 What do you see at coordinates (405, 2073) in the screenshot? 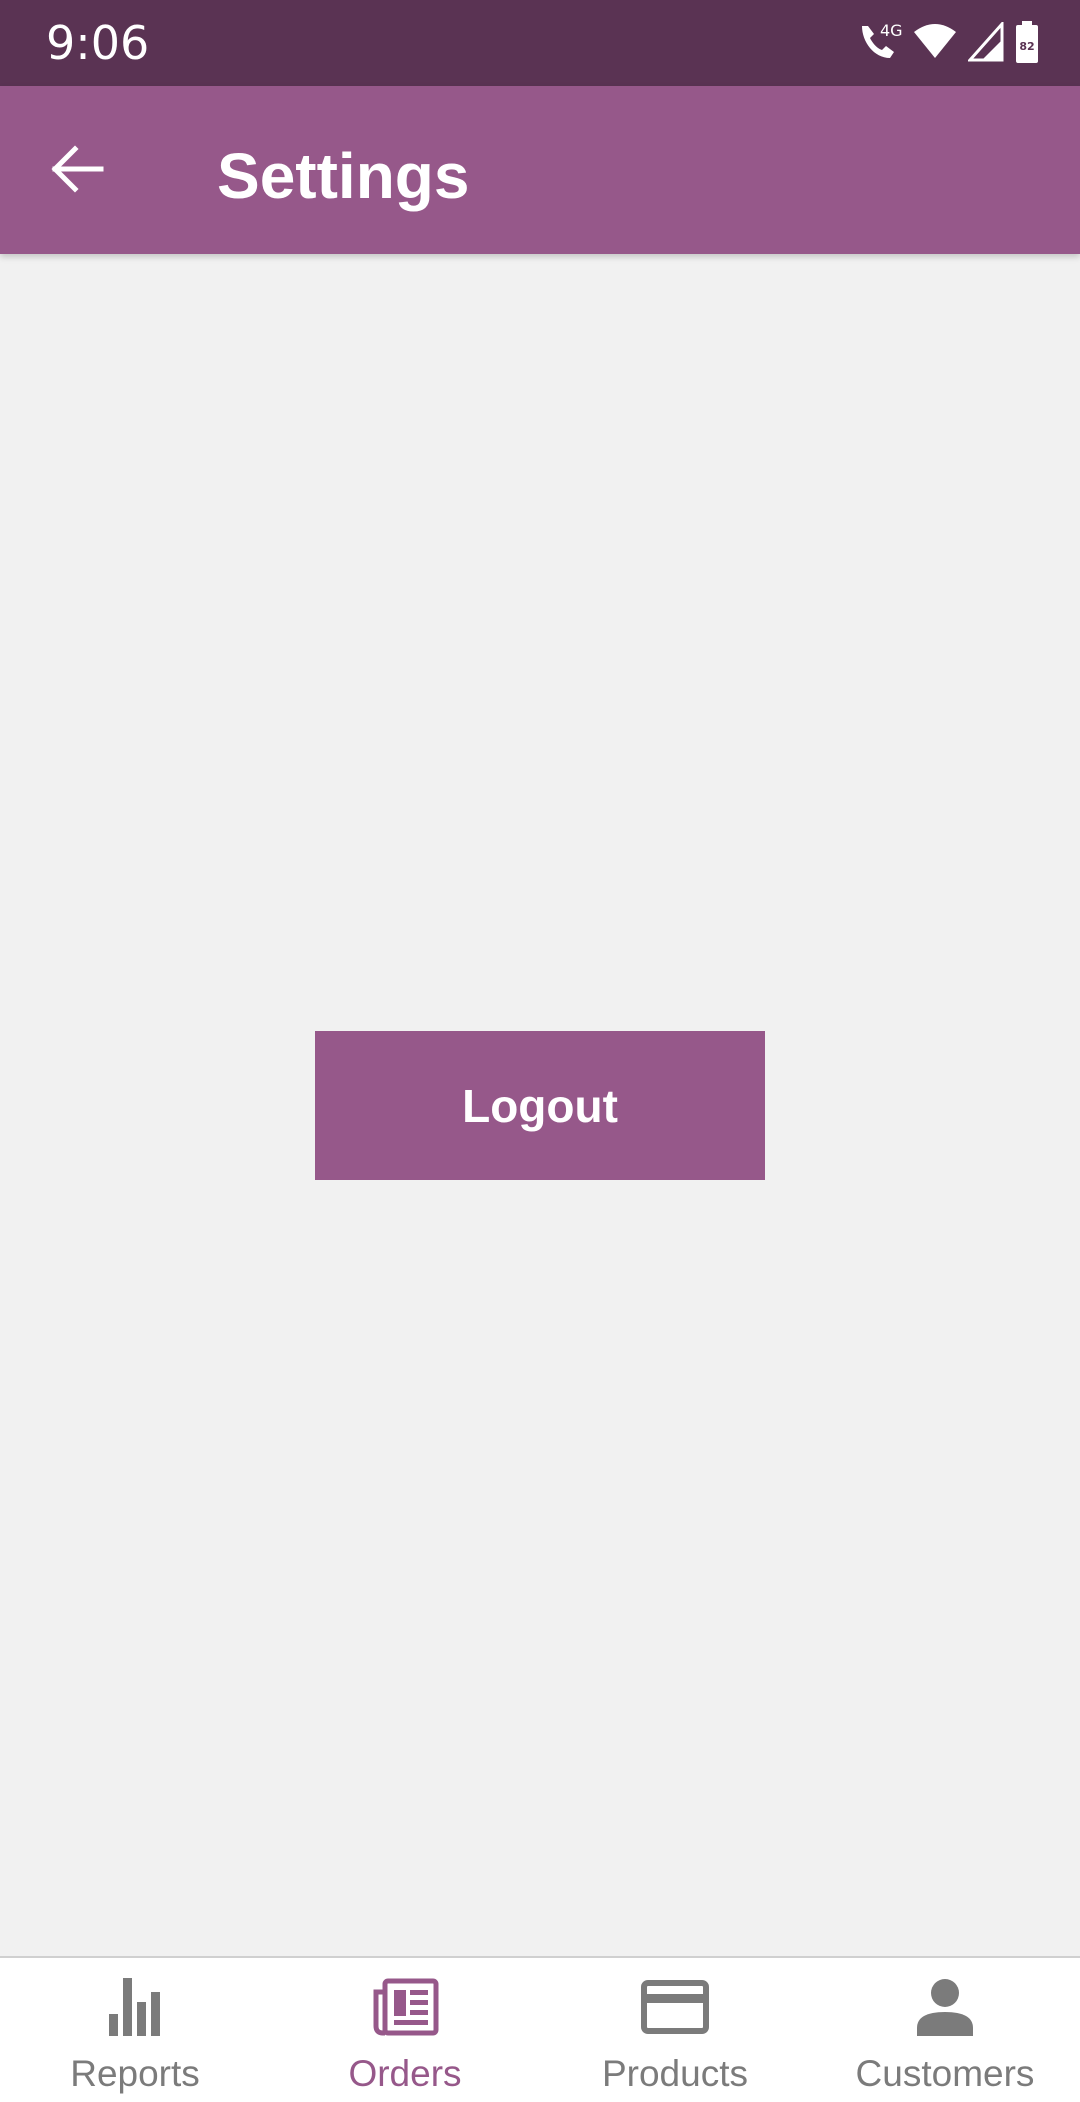
I see `nav-label-orders: Orders` at bounding box center [405, 2073].